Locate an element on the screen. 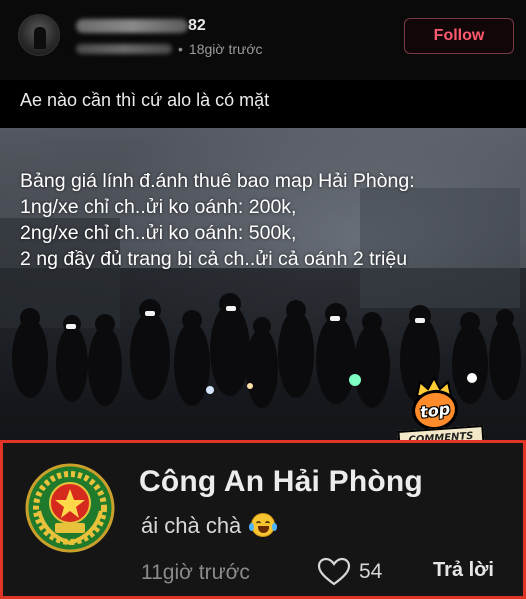 This screenshot has width=526, height=599. comment-timestamp: 11giờ trước is located at coordinates (195, 572).